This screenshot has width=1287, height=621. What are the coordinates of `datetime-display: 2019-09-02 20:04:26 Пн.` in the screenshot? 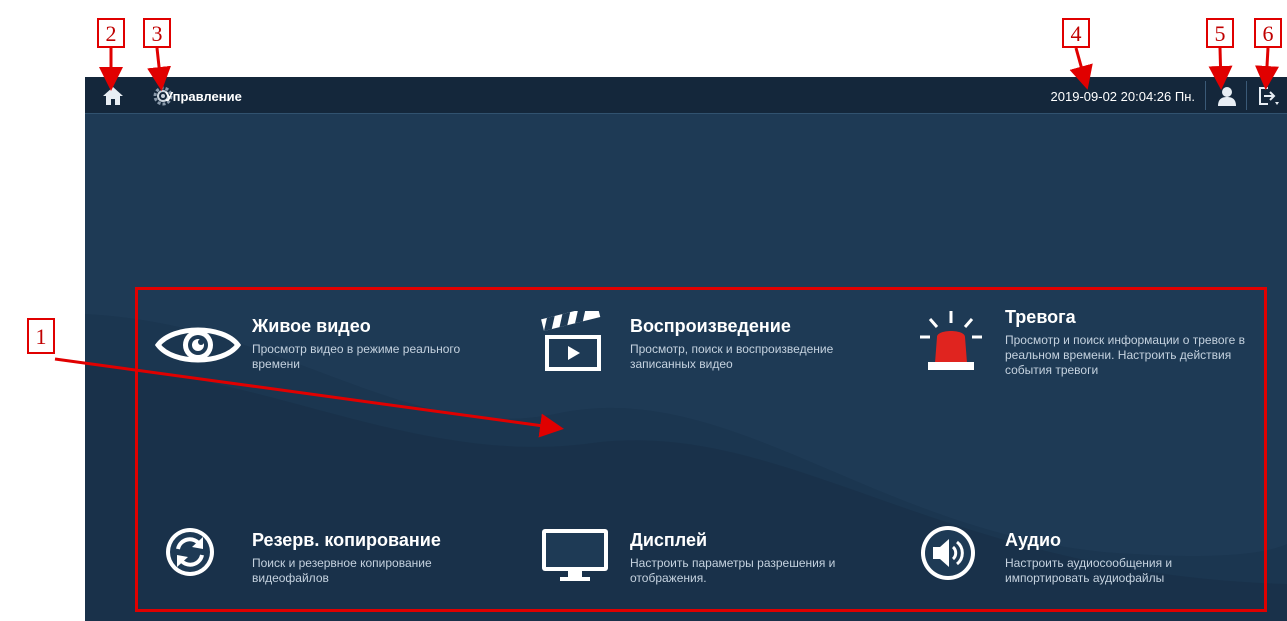 It's located at (1122, 96).